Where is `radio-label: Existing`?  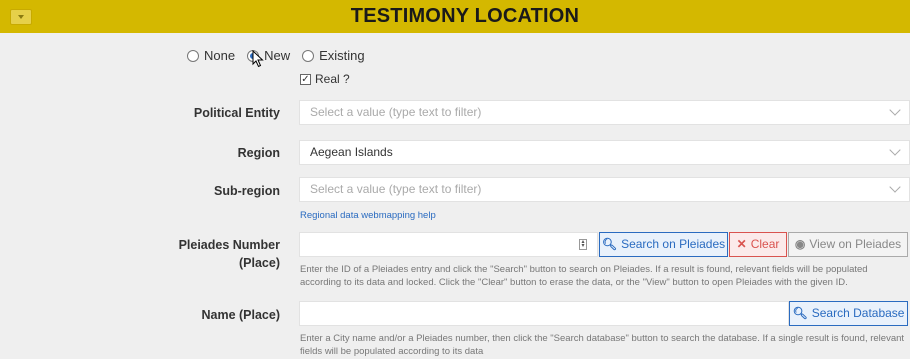 radio-label: Existing is located at coordinates (342, 55).